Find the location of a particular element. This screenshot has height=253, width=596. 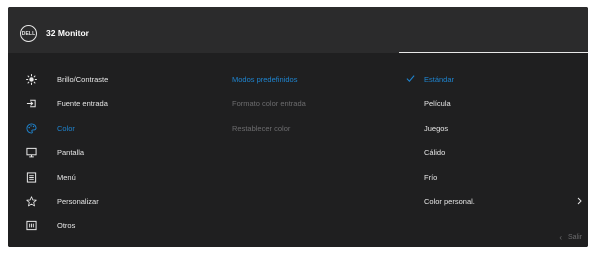

submenu-label: Restablecer color is located at coordinates (261, 128).